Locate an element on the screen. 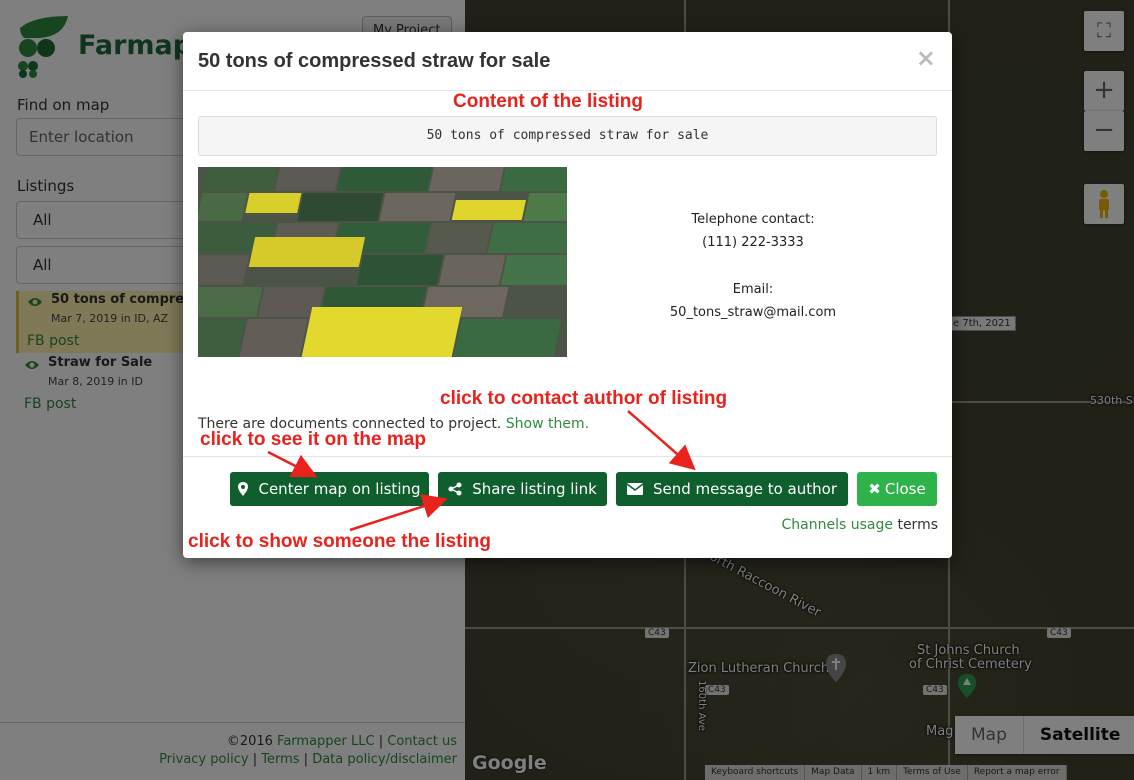 The height and width of the screenshot is (780, 1134). channels-terms-text: terms is located at coordinates (917, 525).